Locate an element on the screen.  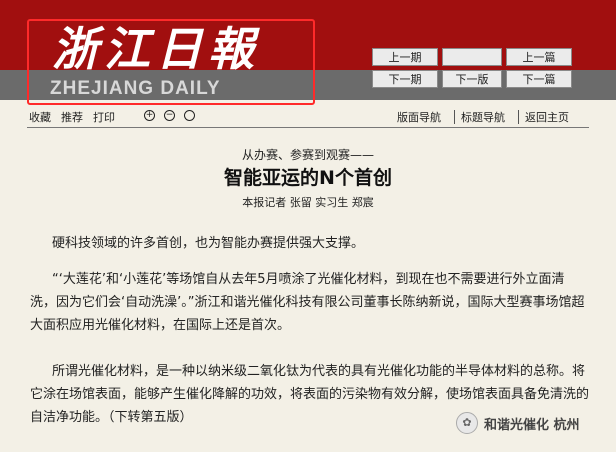
print-link: 打印 is located at coordinates (104, 117).